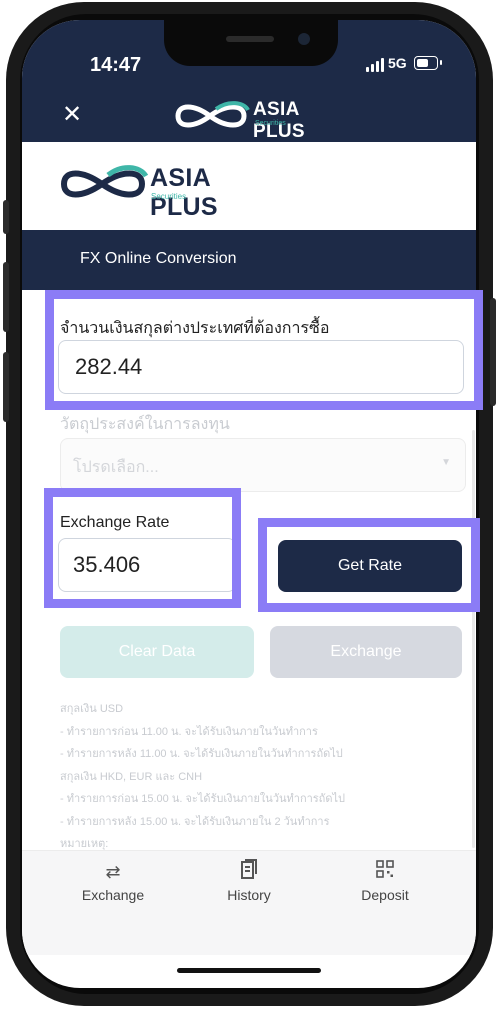 This screenshot has height=1010, width=499. Describe the element at coordinates (6, 387) in the screenshot. I see `volume-down-button` at that location.